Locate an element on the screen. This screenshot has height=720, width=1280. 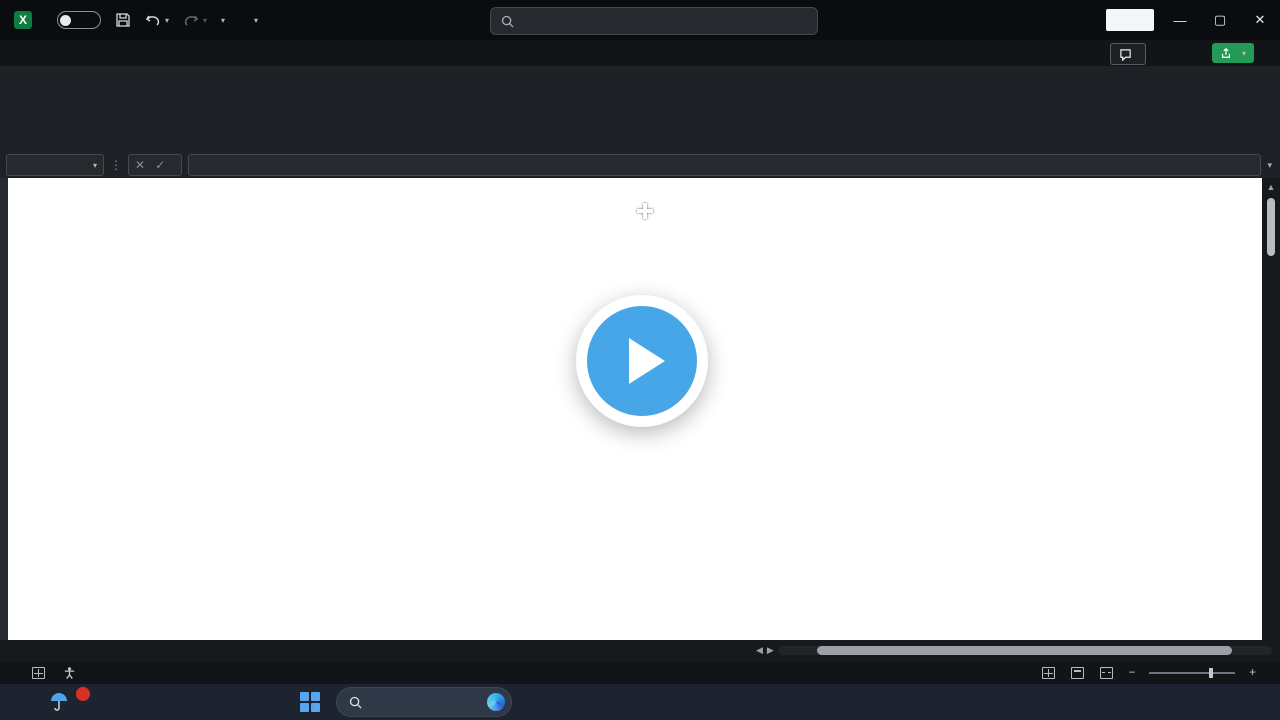
page-break-view-icon is located at coordinates (1106, 673).